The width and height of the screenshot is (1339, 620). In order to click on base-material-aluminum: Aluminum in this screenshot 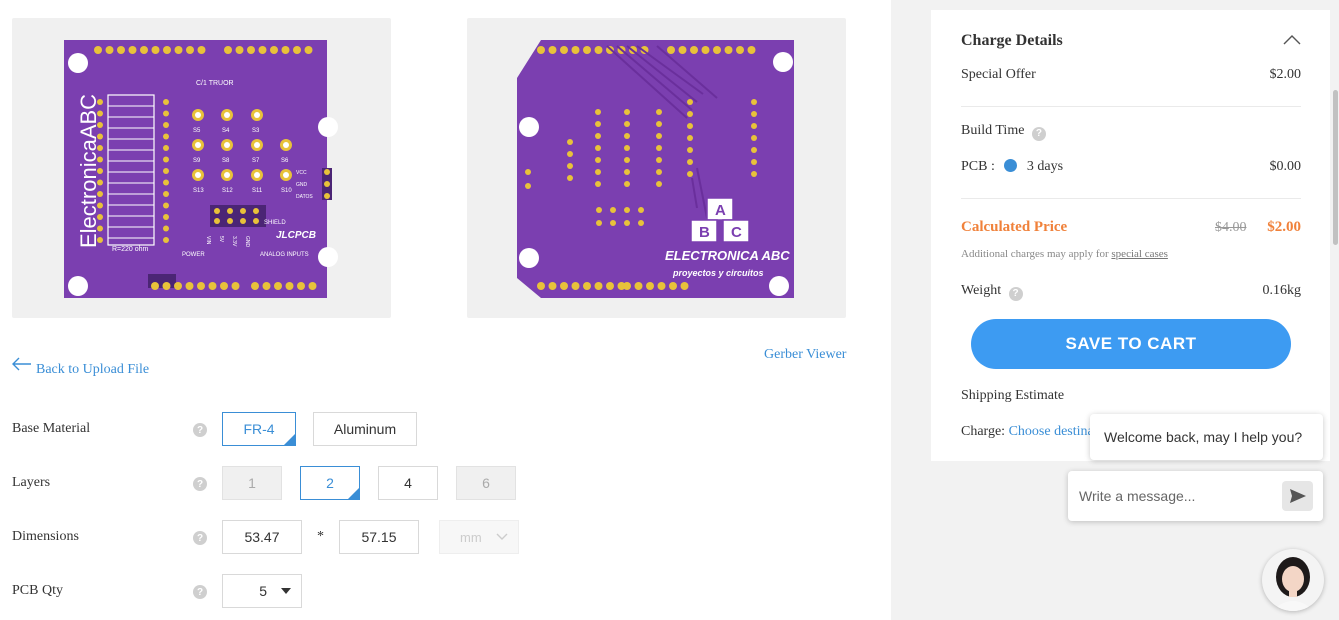, I will do `click(365, 429)`.